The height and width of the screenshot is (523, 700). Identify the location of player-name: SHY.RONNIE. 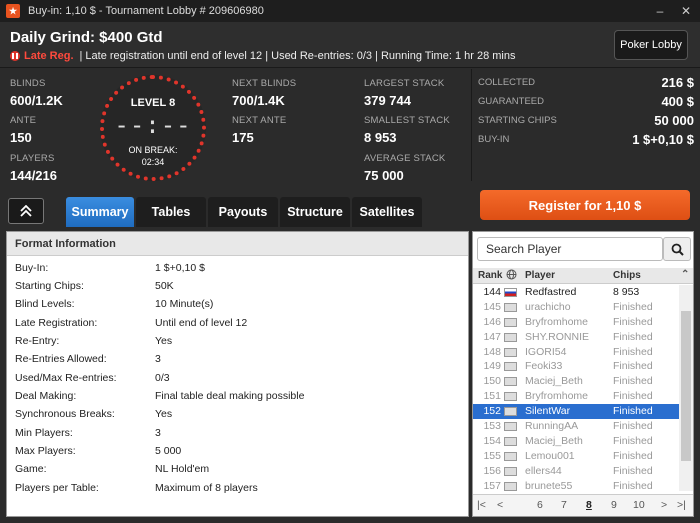
(557, 336).